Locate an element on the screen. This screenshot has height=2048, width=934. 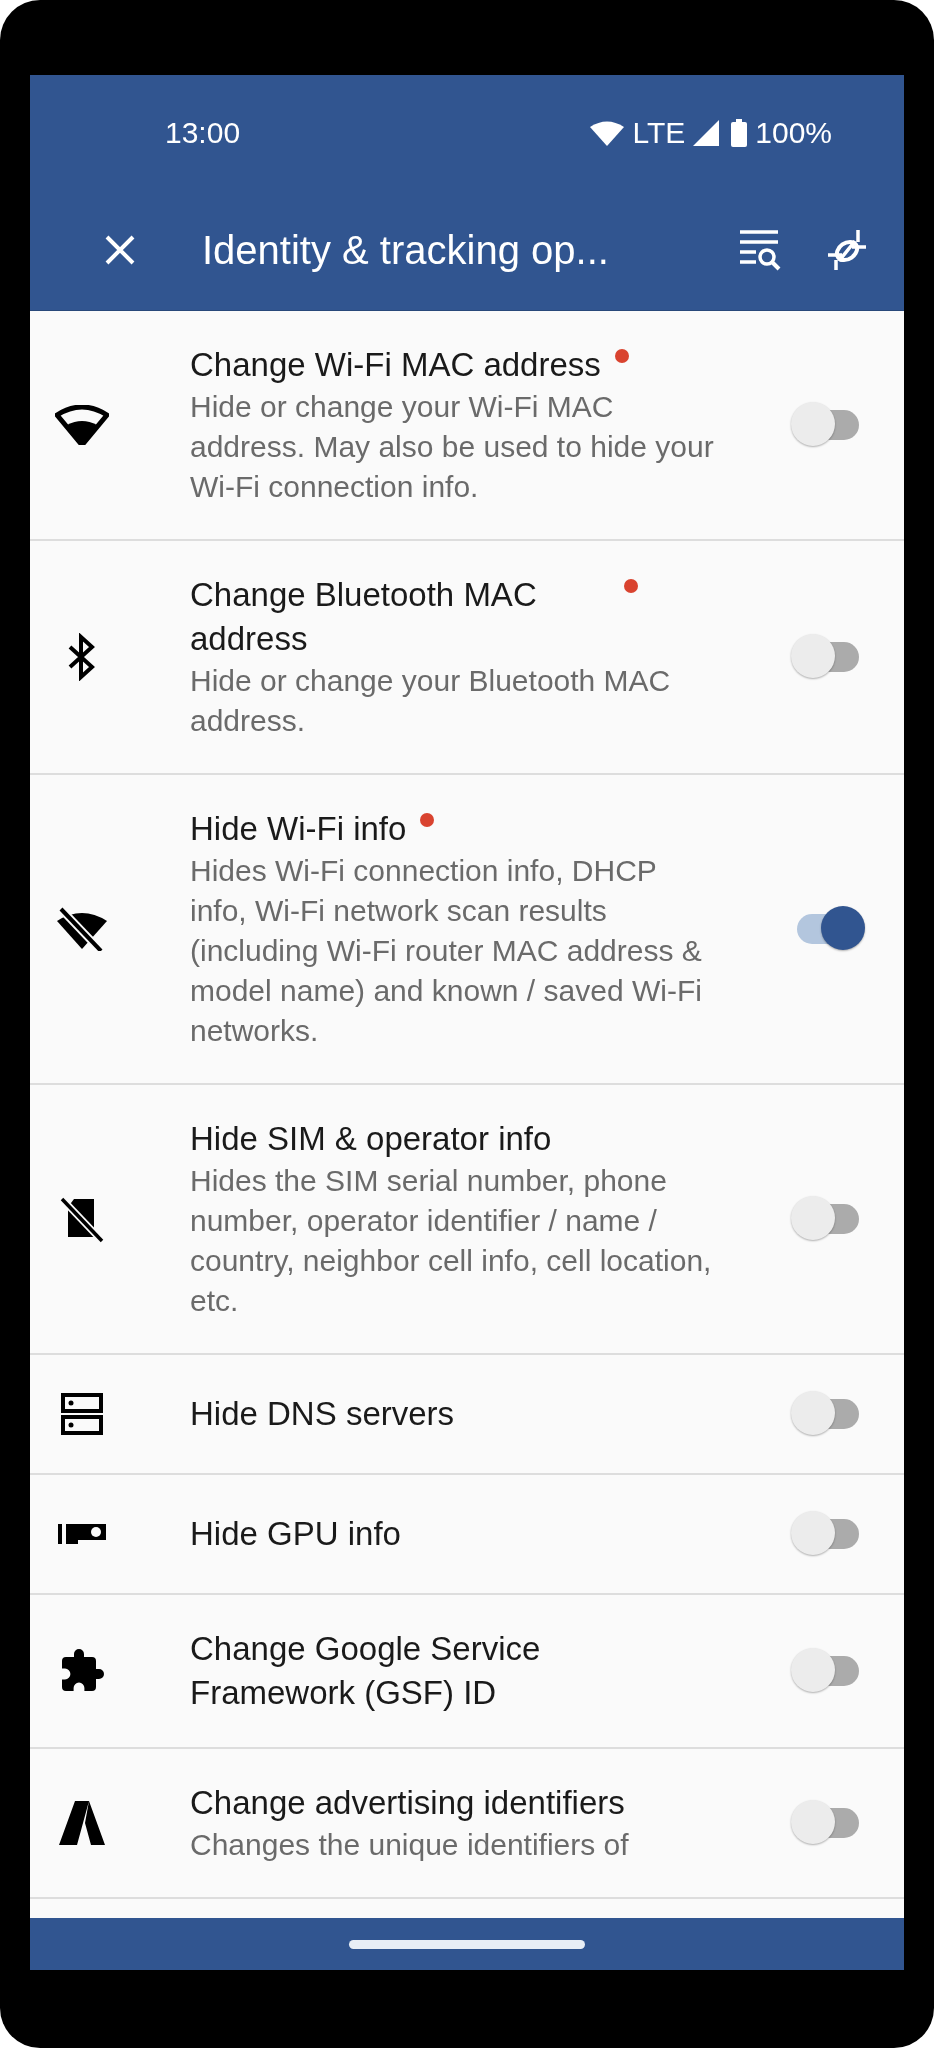
setting-description: Changes the unique identifiers of is located at coordinates (410, 1845).